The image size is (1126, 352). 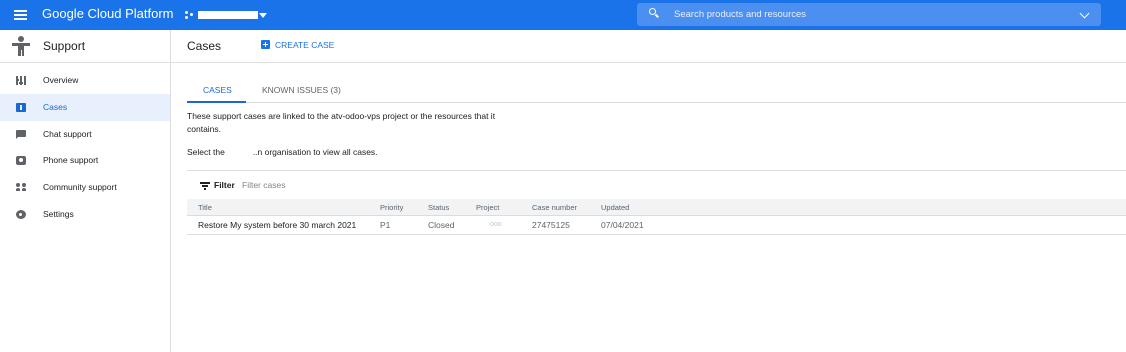 What do you see at coordinates (441, 225) in the screenshot?
I see `case-status: Closed` at bounding box center [441, 225].